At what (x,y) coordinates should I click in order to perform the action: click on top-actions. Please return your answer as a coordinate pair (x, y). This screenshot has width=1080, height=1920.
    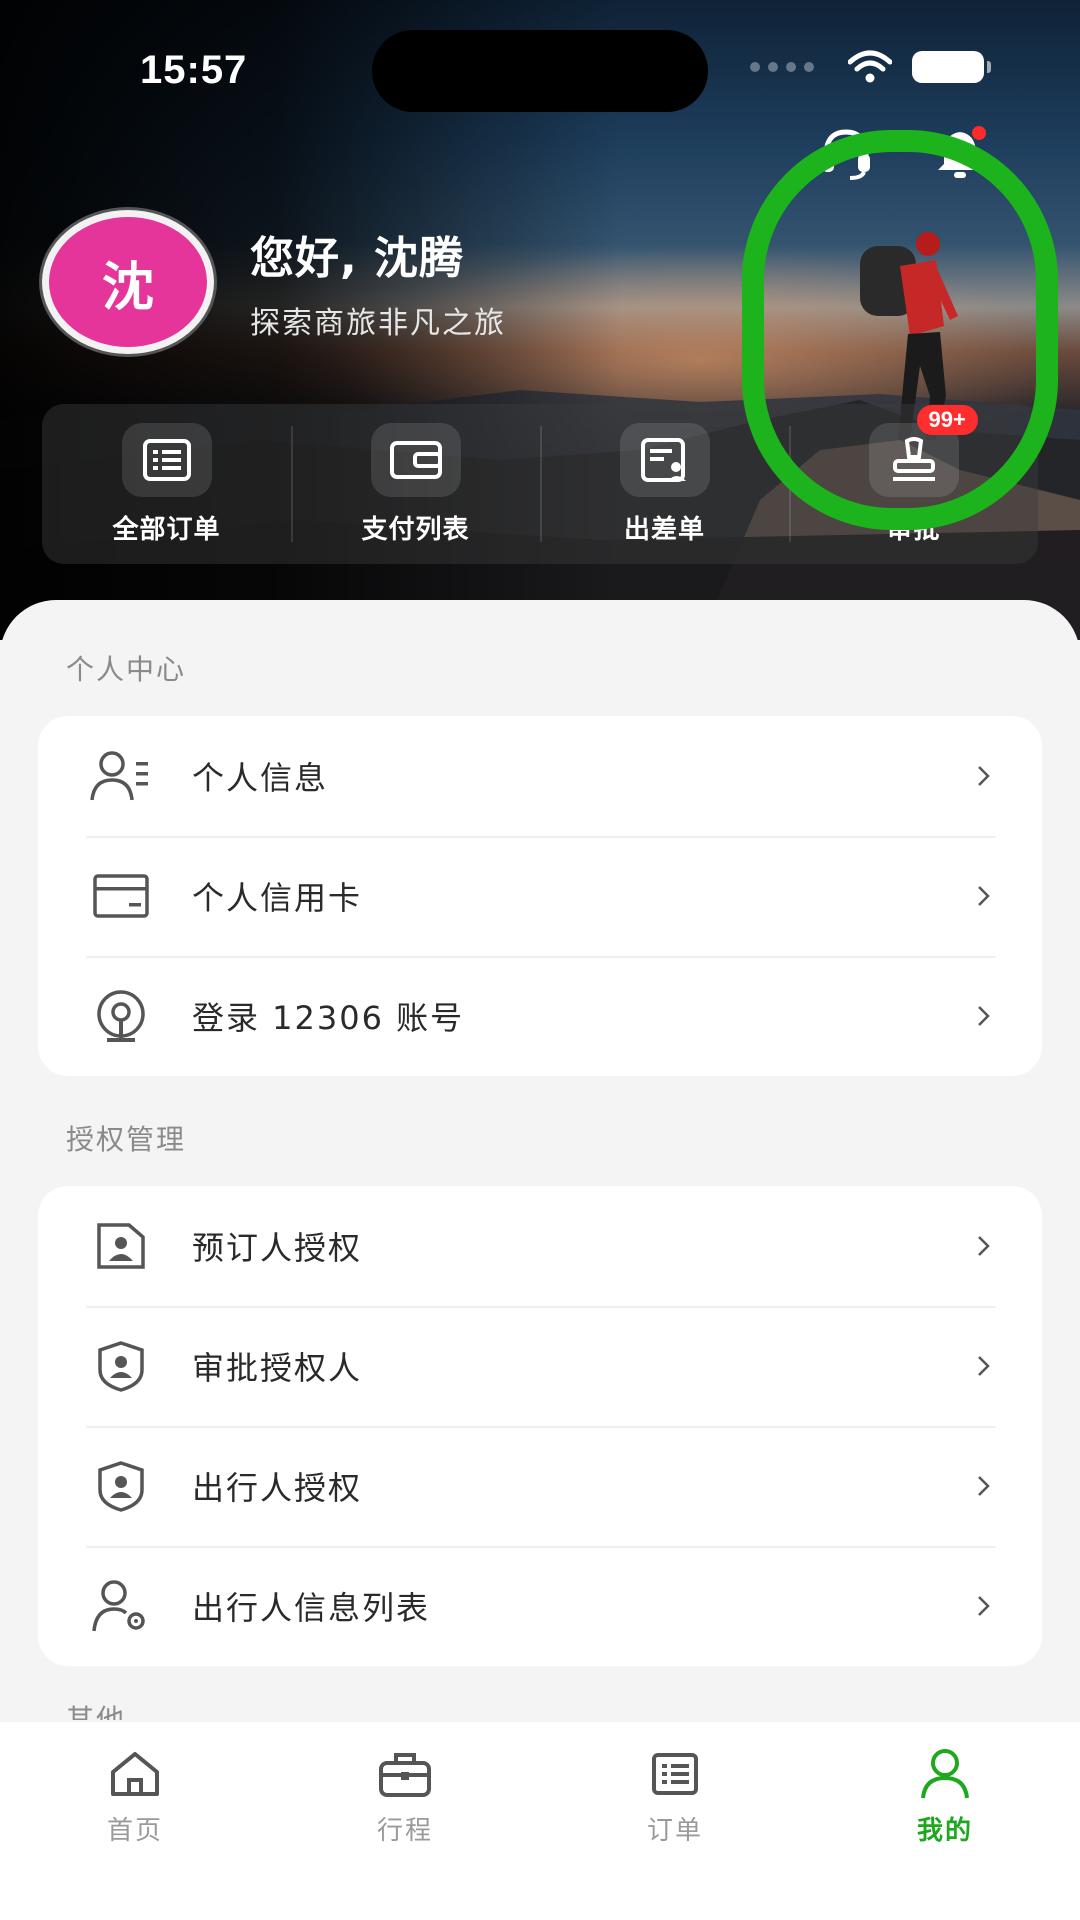
    Looking at the image, I should click on (903, 154).